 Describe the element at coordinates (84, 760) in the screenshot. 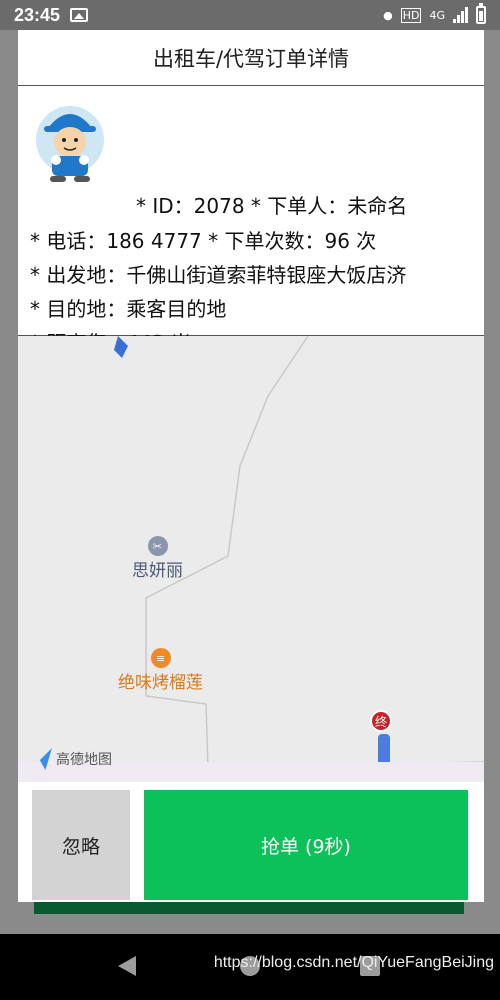

I see `amap-logo-text: 高德地图` at that location.